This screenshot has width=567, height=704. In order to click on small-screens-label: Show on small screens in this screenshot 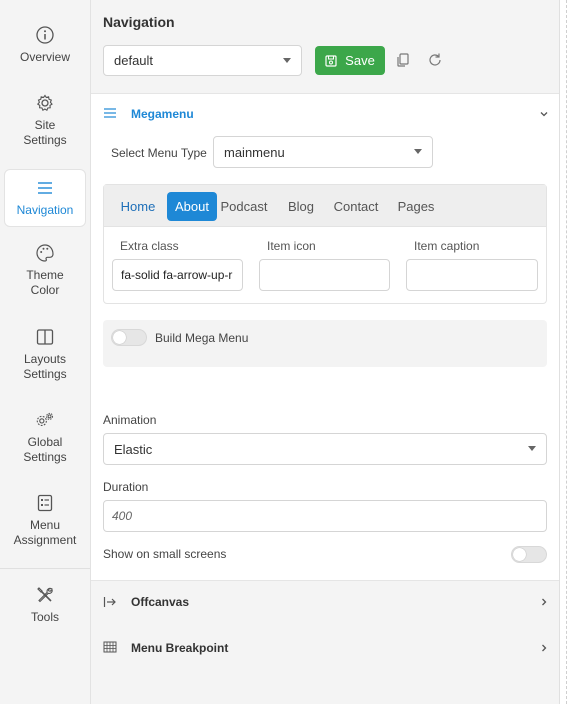, I will do `click(165, 554)`.